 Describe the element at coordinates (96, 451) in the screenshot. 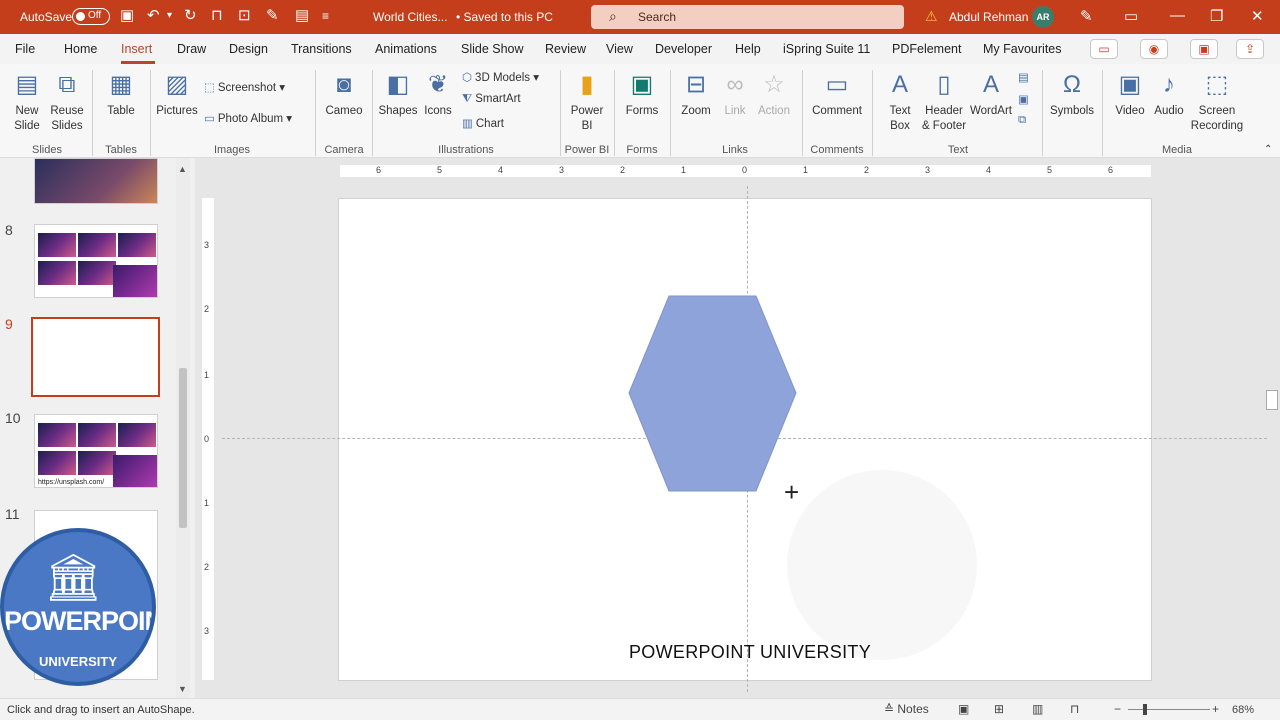

I see `slide-thumbnail-10: https://unsplash.com/` at that location.